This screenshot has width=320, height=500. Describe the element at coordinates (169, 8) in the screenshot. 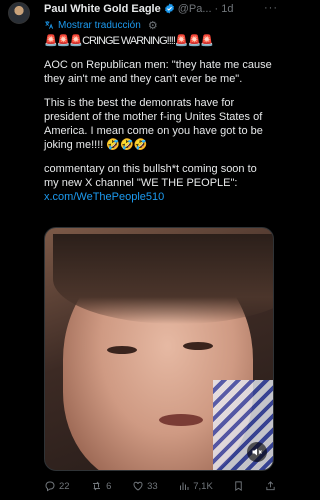

I see `verified-badge-icon` at that location.